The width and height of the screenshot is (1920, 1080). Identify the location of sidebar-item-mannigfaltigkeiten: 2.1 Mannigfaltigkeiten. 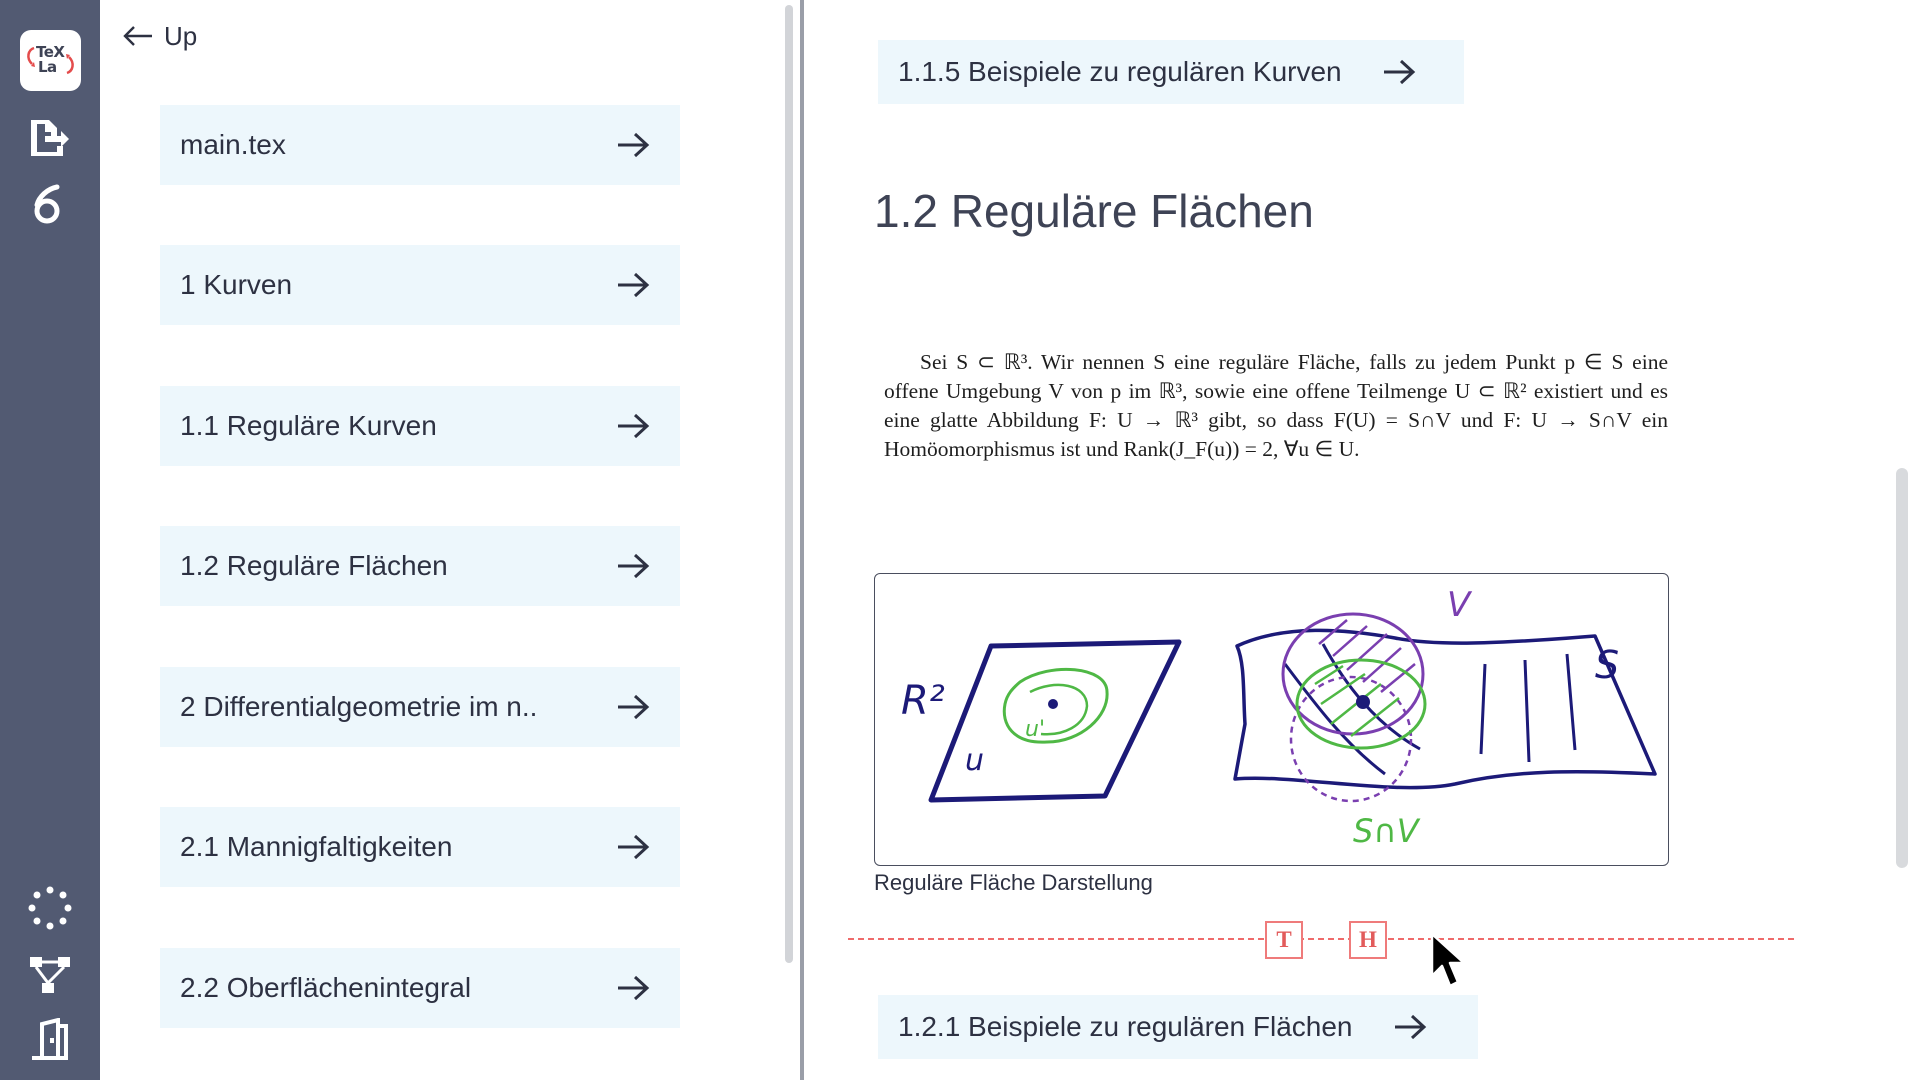
(420, 847).